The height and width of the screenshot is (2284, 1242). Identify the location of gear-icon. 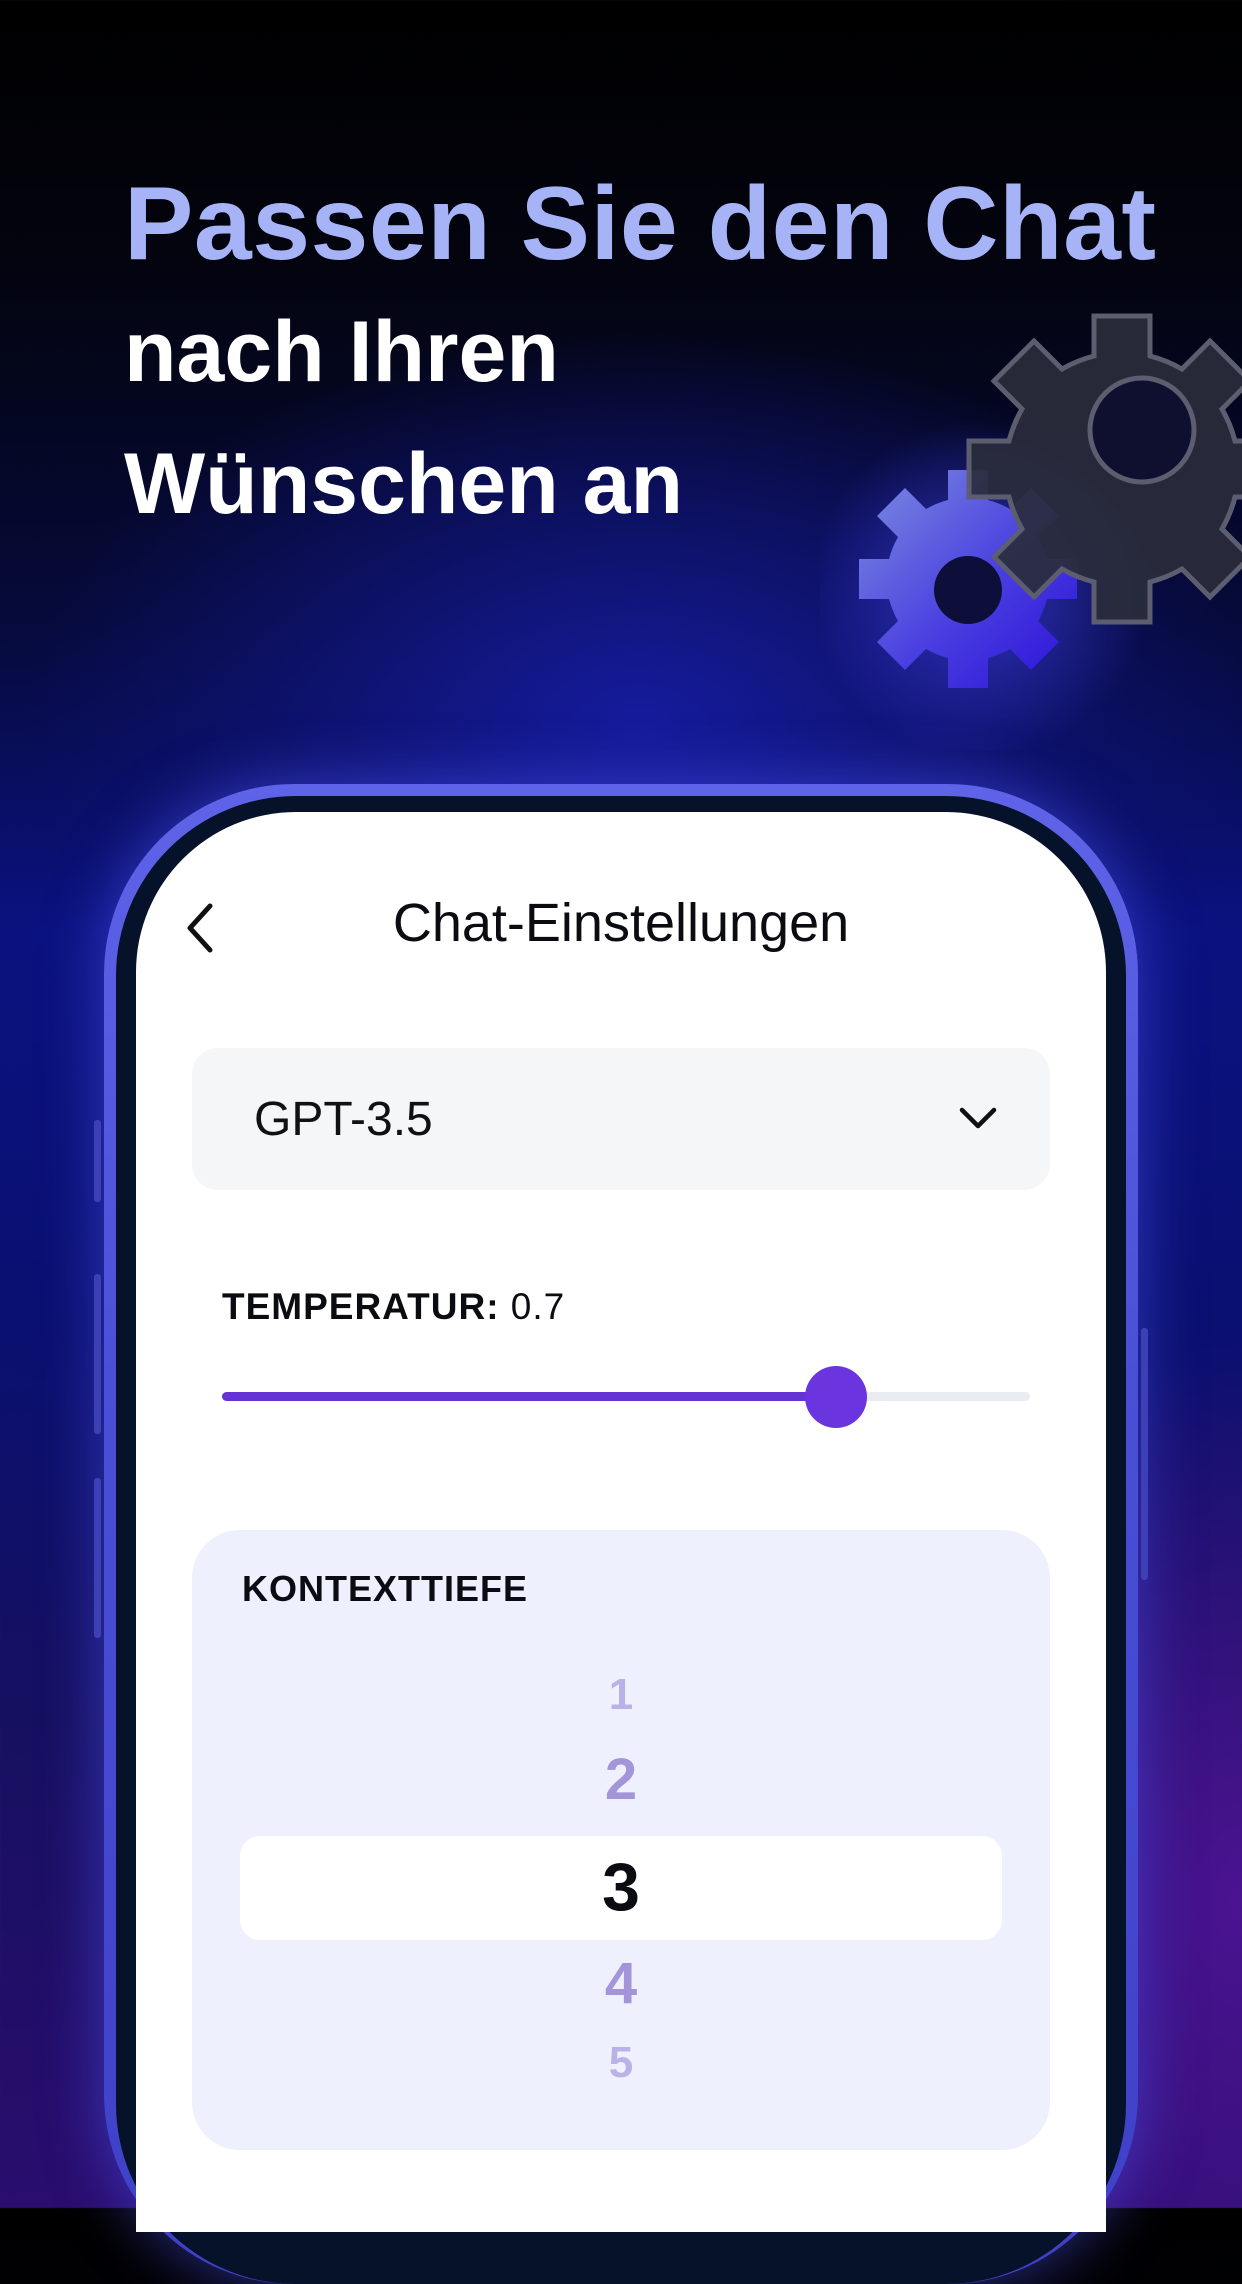
(1031, 531).